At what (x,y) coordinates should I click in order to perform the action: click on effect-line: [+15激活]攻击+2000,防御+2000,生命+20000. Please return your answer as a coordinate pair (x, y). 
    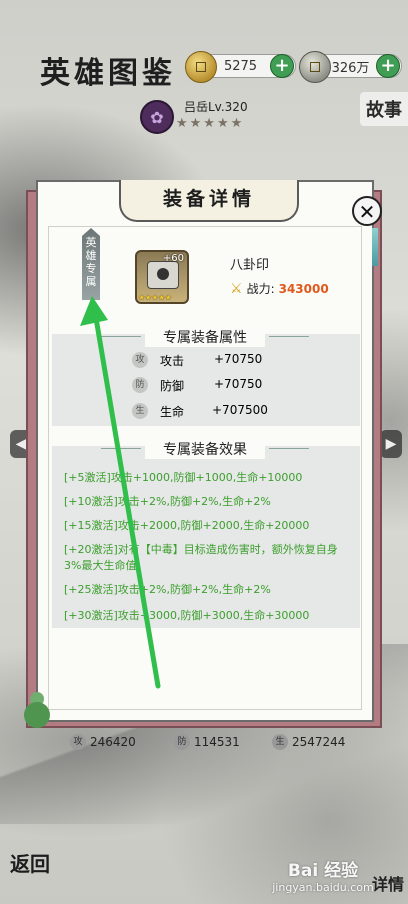
    Looking at the image, I should click on (187, 525).